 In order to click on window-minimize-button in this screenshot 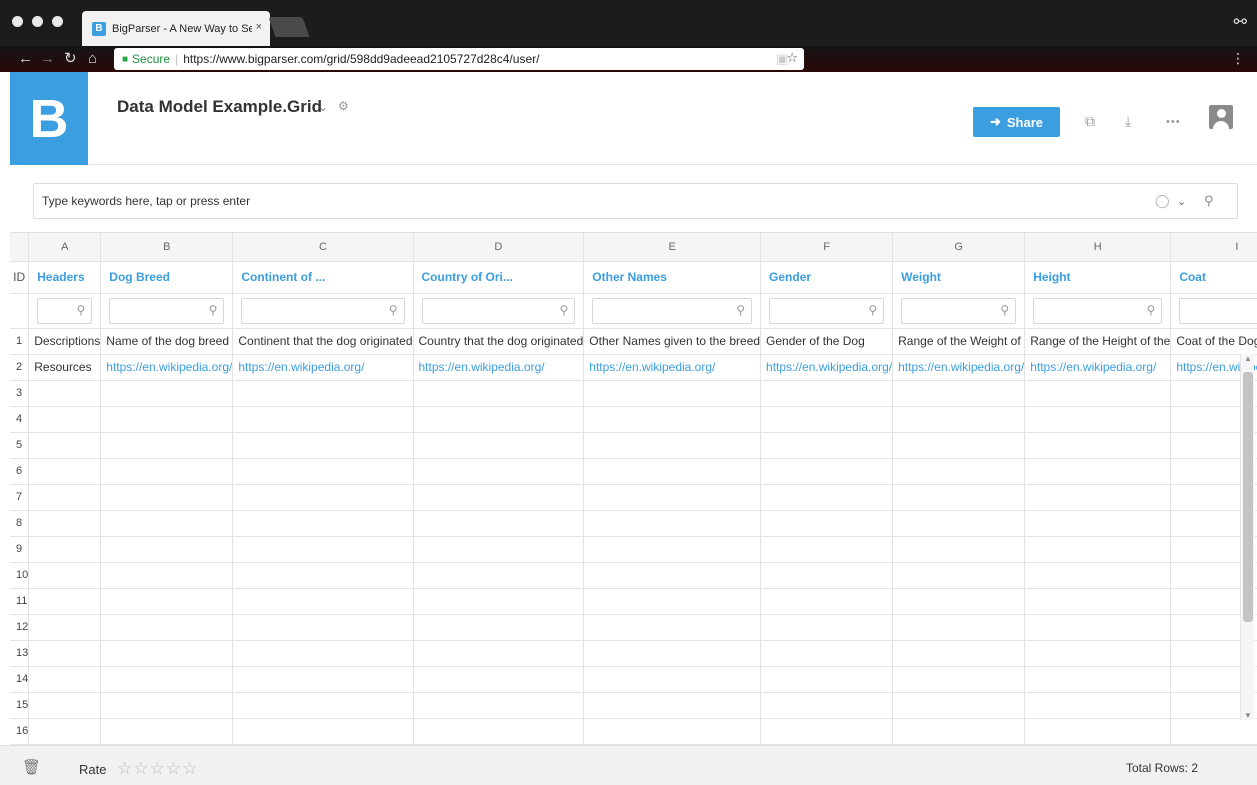, I will do `click(37, 21)`.